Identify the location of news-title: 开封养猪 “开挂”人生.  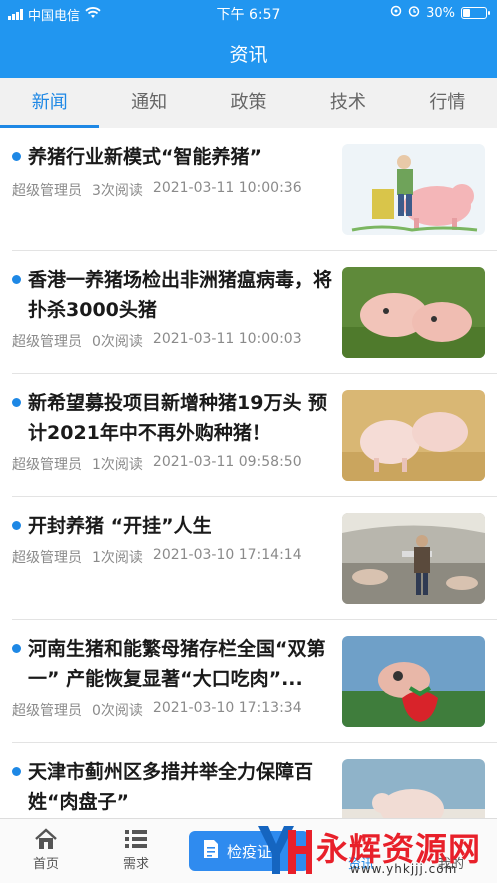
(172, 526).